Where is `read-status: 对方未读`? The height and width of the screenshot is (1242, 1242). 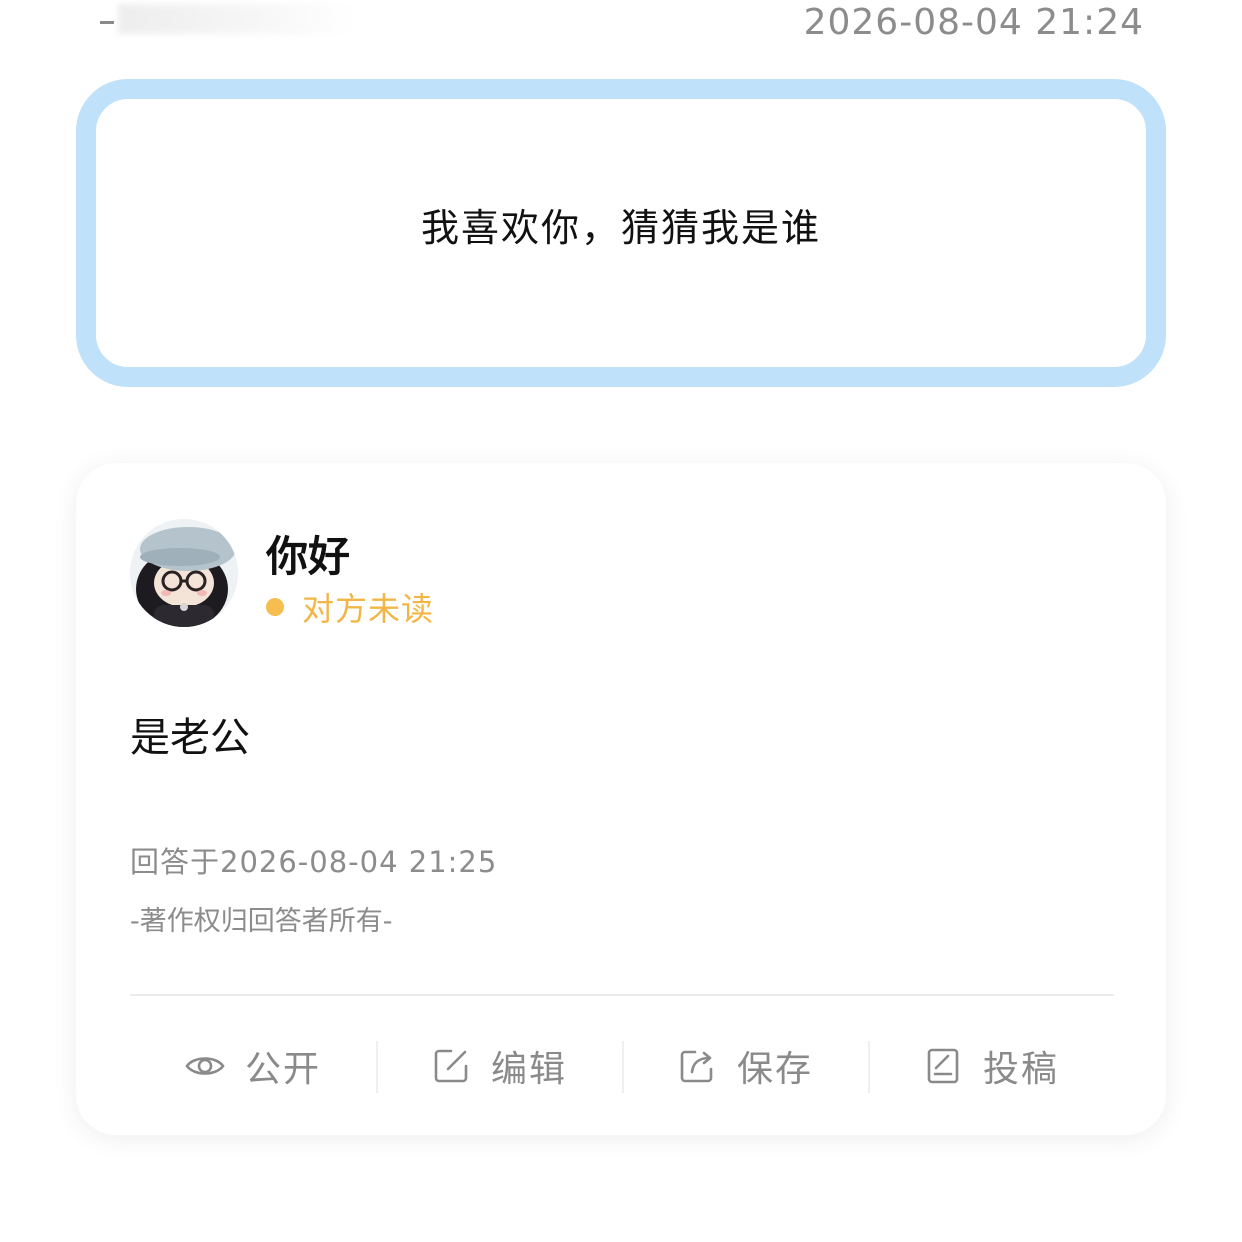
read-status: 对方未读 is located at coordinates (350, 607).